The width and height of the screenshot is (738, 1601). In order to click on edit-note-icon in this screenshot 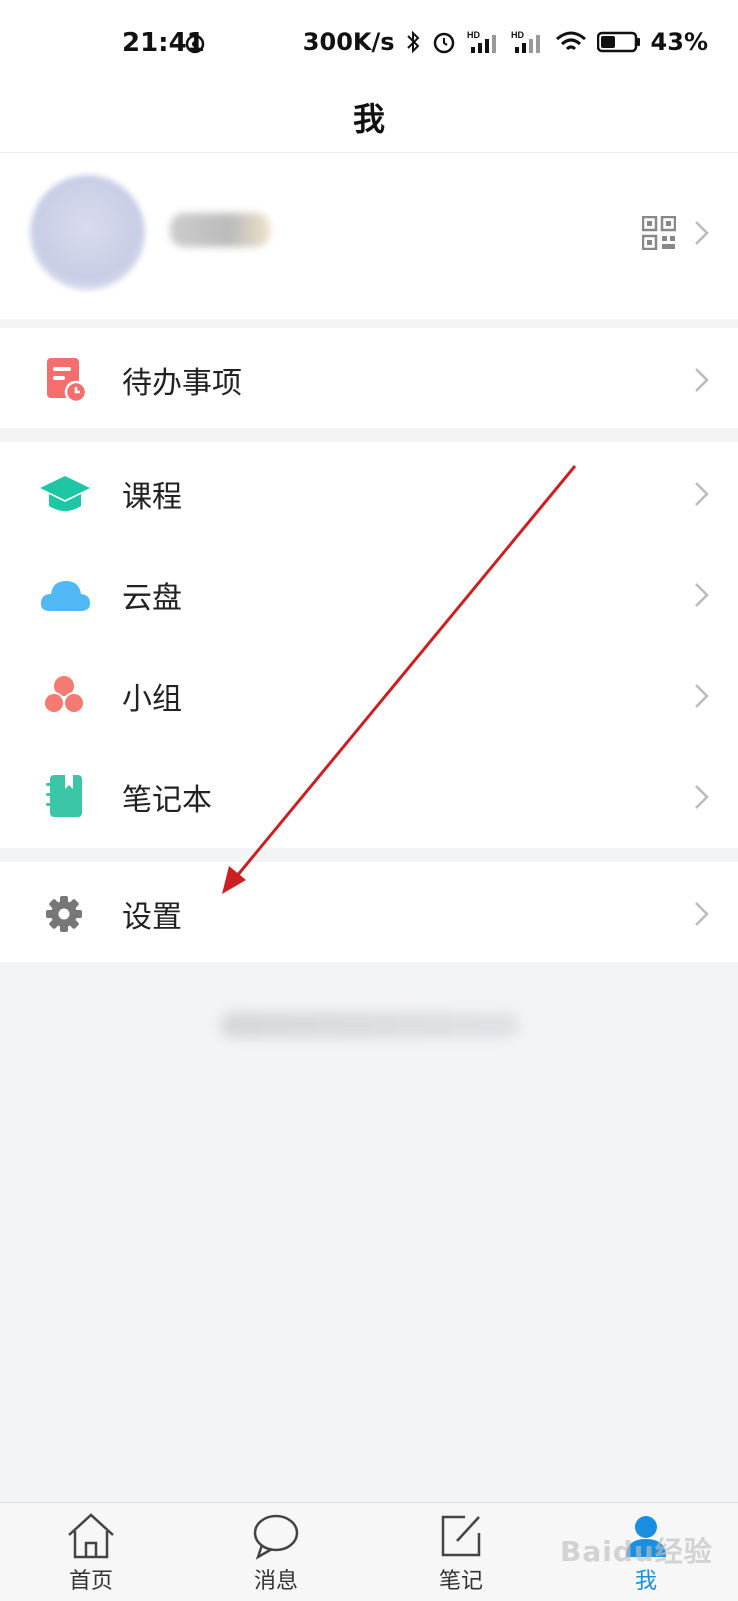, I will do `click(461, 1536)`.